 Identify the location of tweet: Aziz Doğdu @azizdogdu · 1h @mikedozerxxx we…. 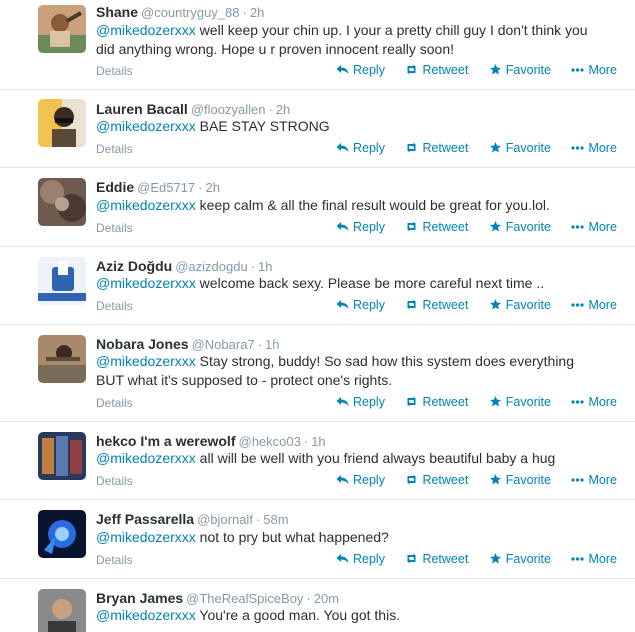
(317, 286).